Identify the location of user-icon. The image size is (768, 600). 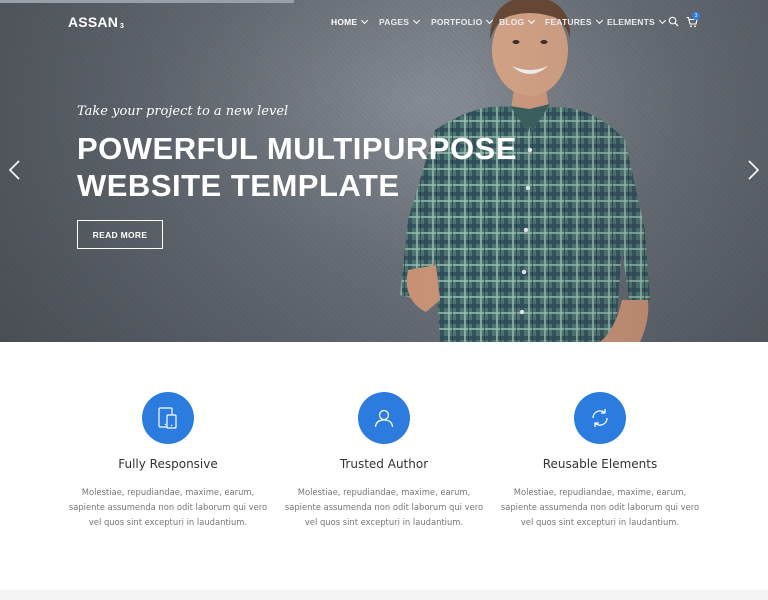
(384, 418).